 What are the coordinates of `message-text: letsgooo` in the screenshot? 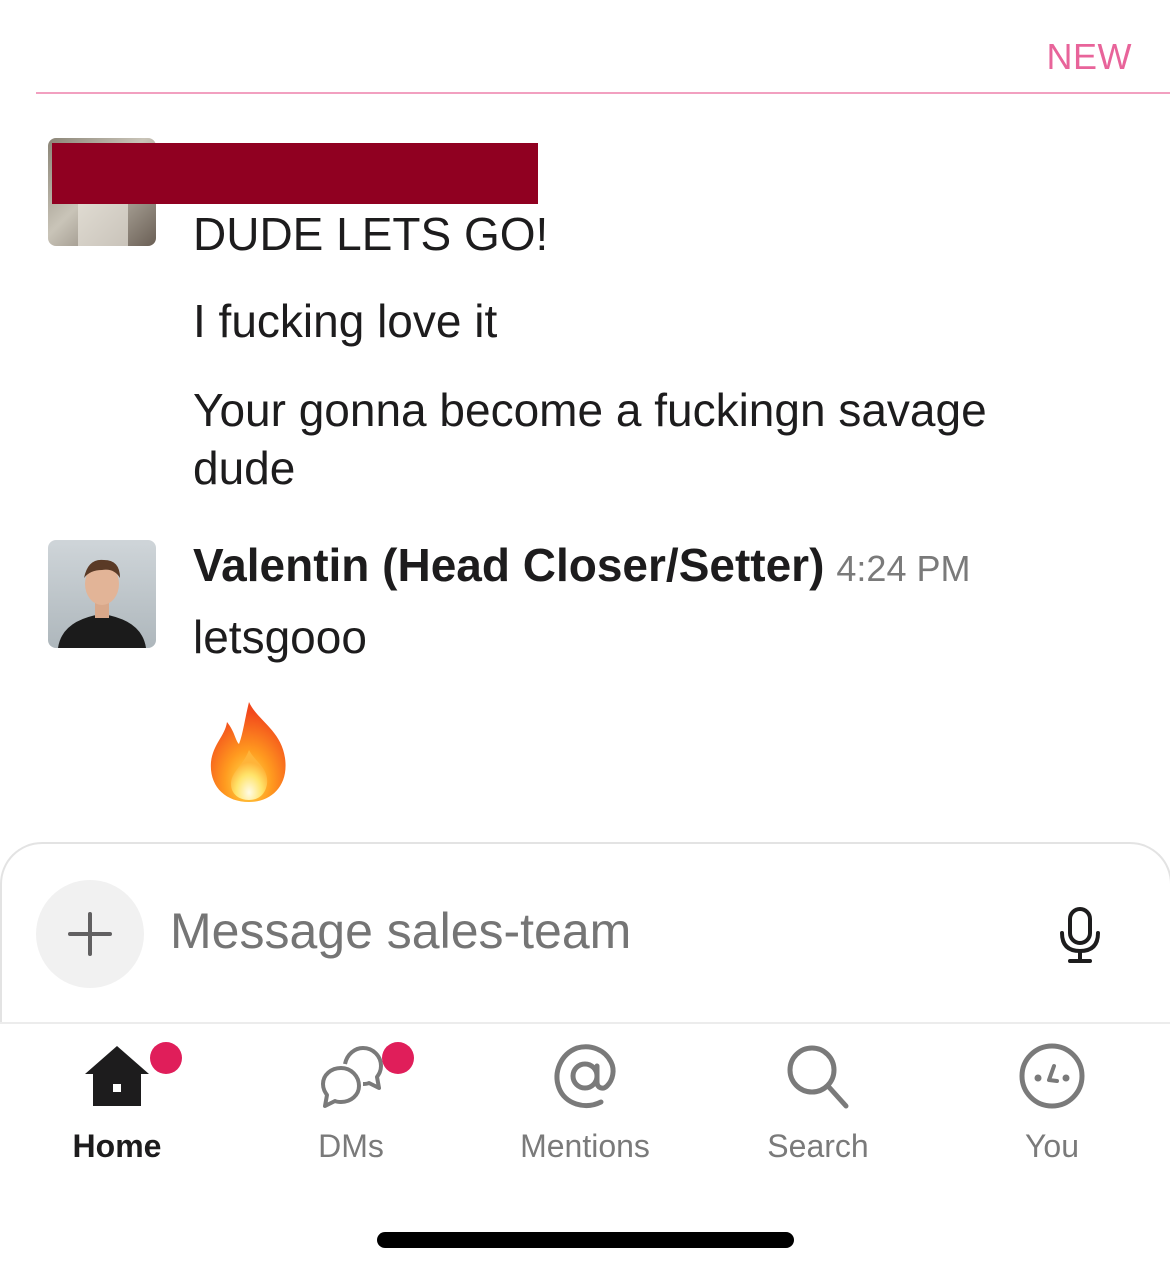 It's located at (280, 637).